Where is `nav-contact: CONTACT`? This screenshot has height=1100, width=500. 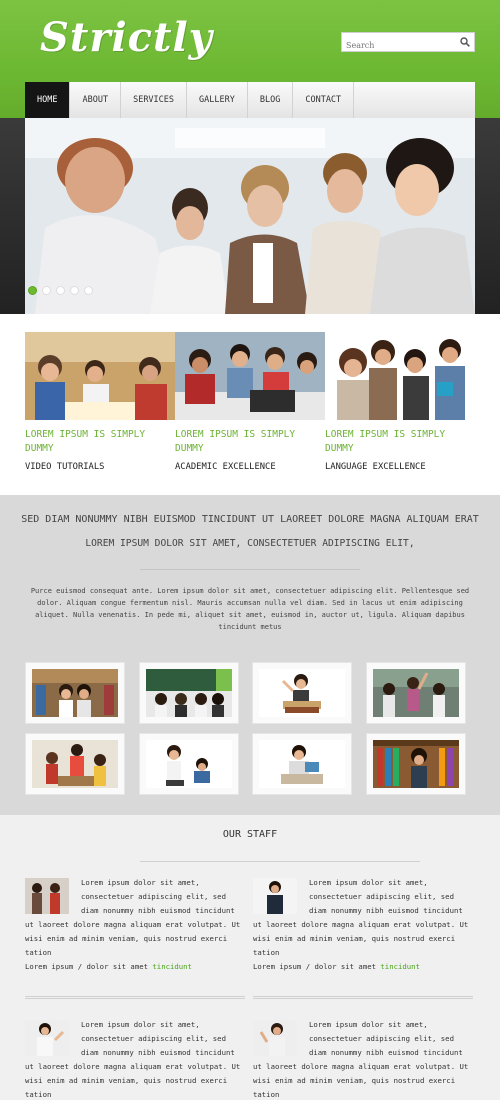
nav-contact: CONTACT is located at coordinates (324, 100).